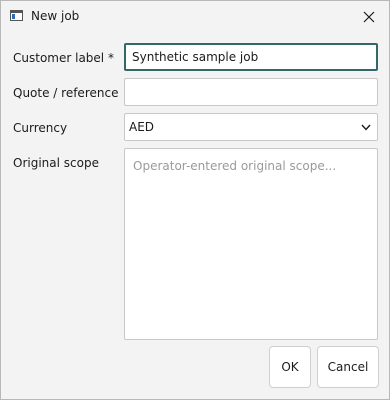  I want to click on customer-label-input: Synthetic sample job, so click(251, 57).